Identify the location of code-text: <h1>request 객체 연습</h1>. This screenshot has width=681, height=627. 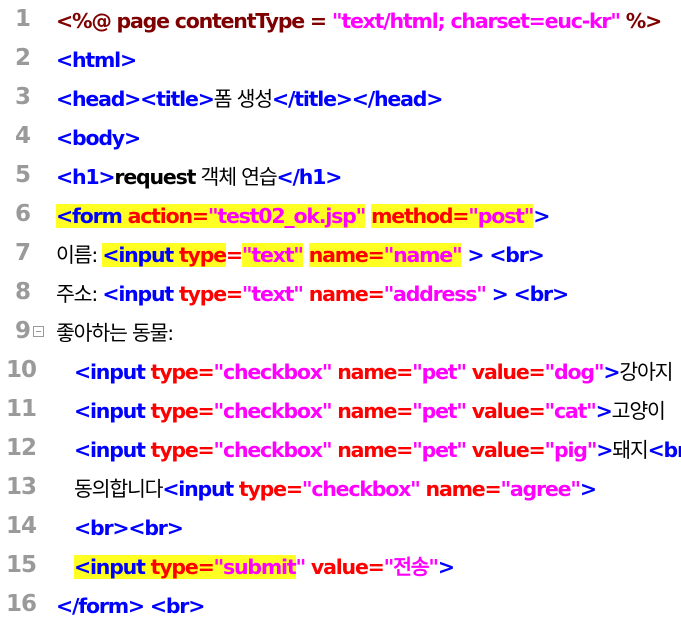
(199, 177).